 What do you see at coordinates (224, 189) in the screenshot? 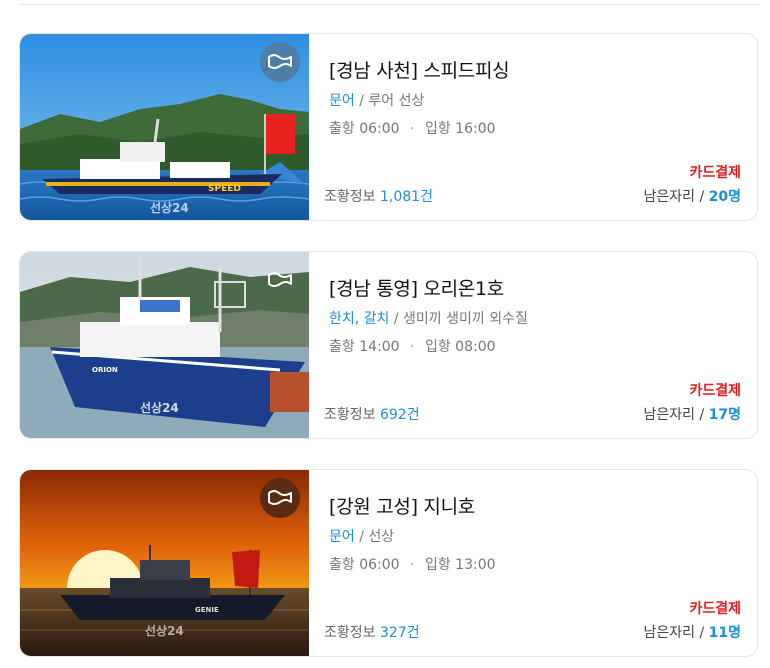
I see `boat-name-text: SPEED` at bounding box center [224, 189].